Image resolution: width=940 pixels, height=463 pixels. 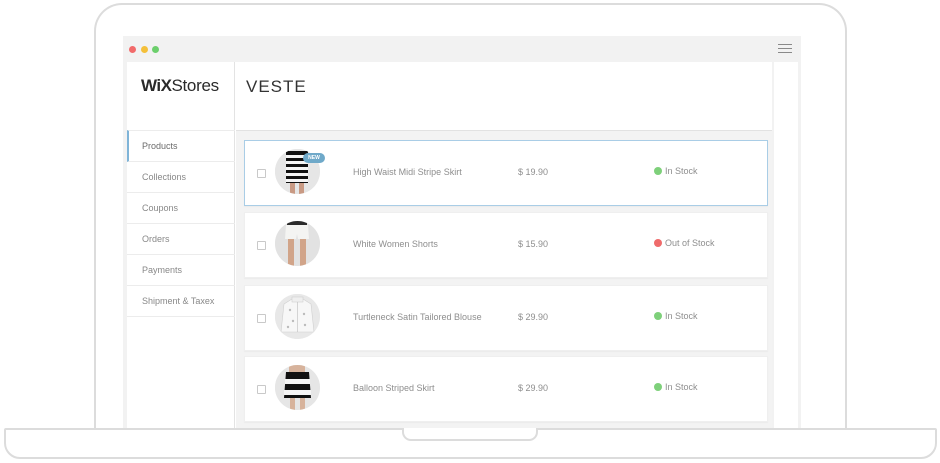 What do you see at coordinates (181, 301) in the screenshot?
I see `sidebar-item-shipment-taxes: Shipment & Taxex` at bounding box center [181, 301].